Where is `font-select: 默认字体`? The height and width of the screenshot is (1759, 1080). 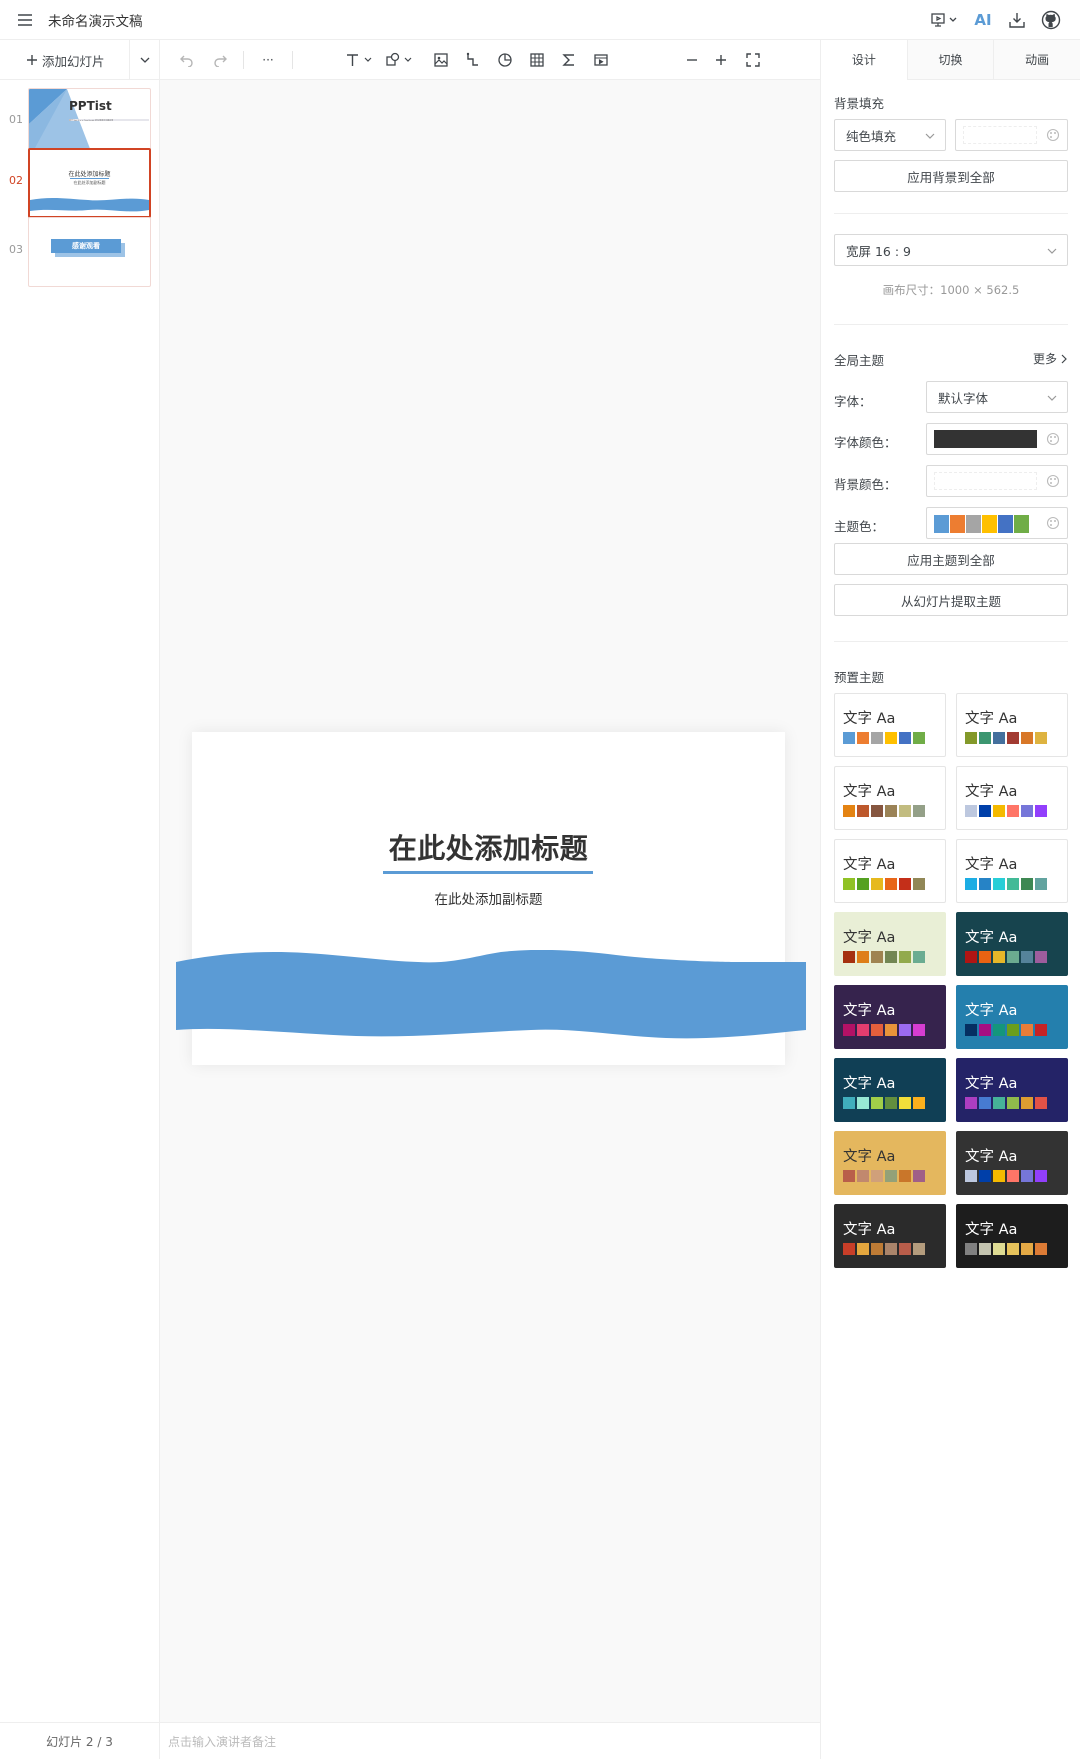 font-select: 默认字体 is located at coordinates (997, 397).